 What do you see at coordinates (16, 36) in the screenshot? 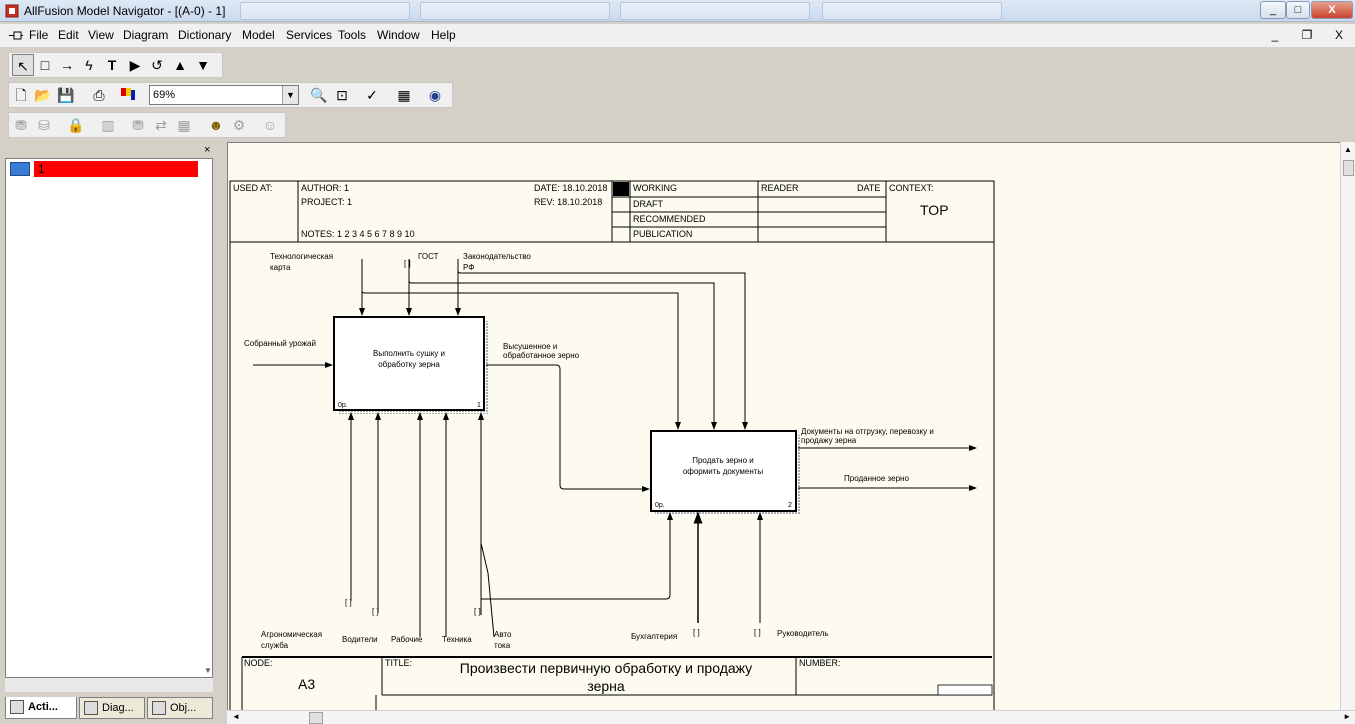
I see `document-icon` at bounding box center [16, 36].